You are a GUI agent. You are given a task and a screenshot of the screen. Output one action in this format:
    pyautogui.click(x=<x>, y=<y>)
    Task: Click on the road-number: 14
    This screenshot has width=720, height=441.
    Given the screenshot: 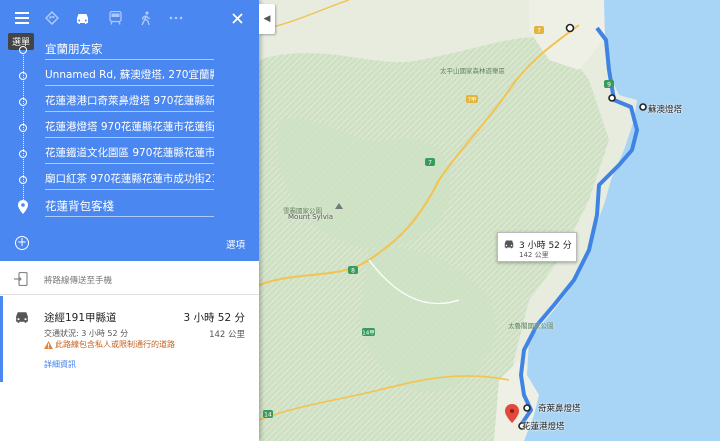 What is the action you would take?
    pyautogui.click(x=268, y=415)
    